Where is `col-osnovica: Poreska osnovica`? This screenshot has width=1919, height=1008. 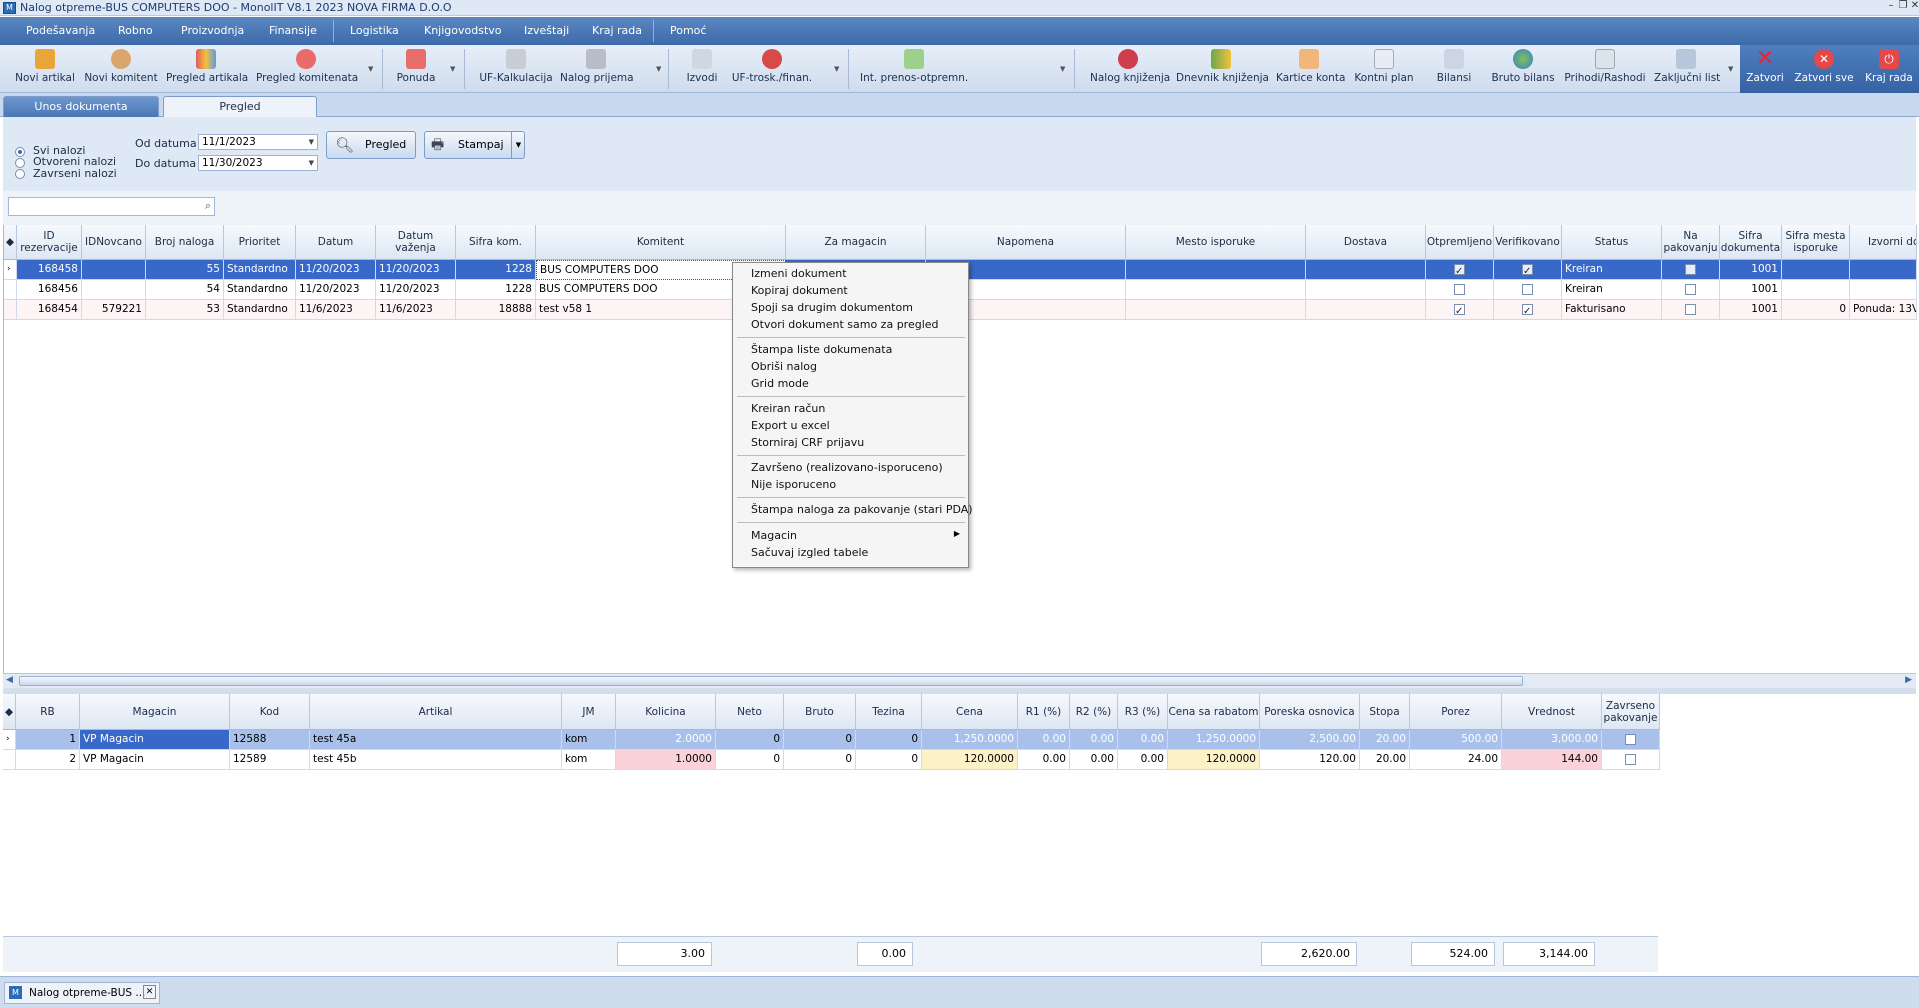 col-osnovica: Poreska osnovica is located at coordinates (1310, 712).